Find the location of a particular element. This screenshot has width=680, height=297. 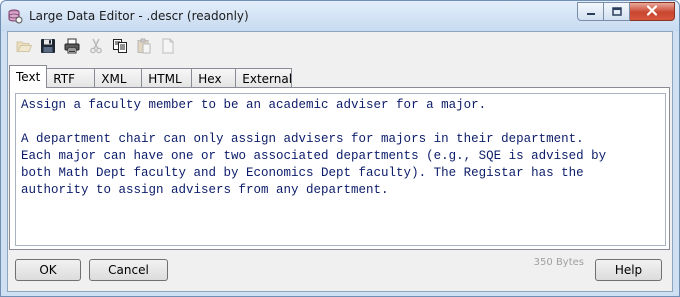

folder-open-icon is located at coordinates (24, 47).